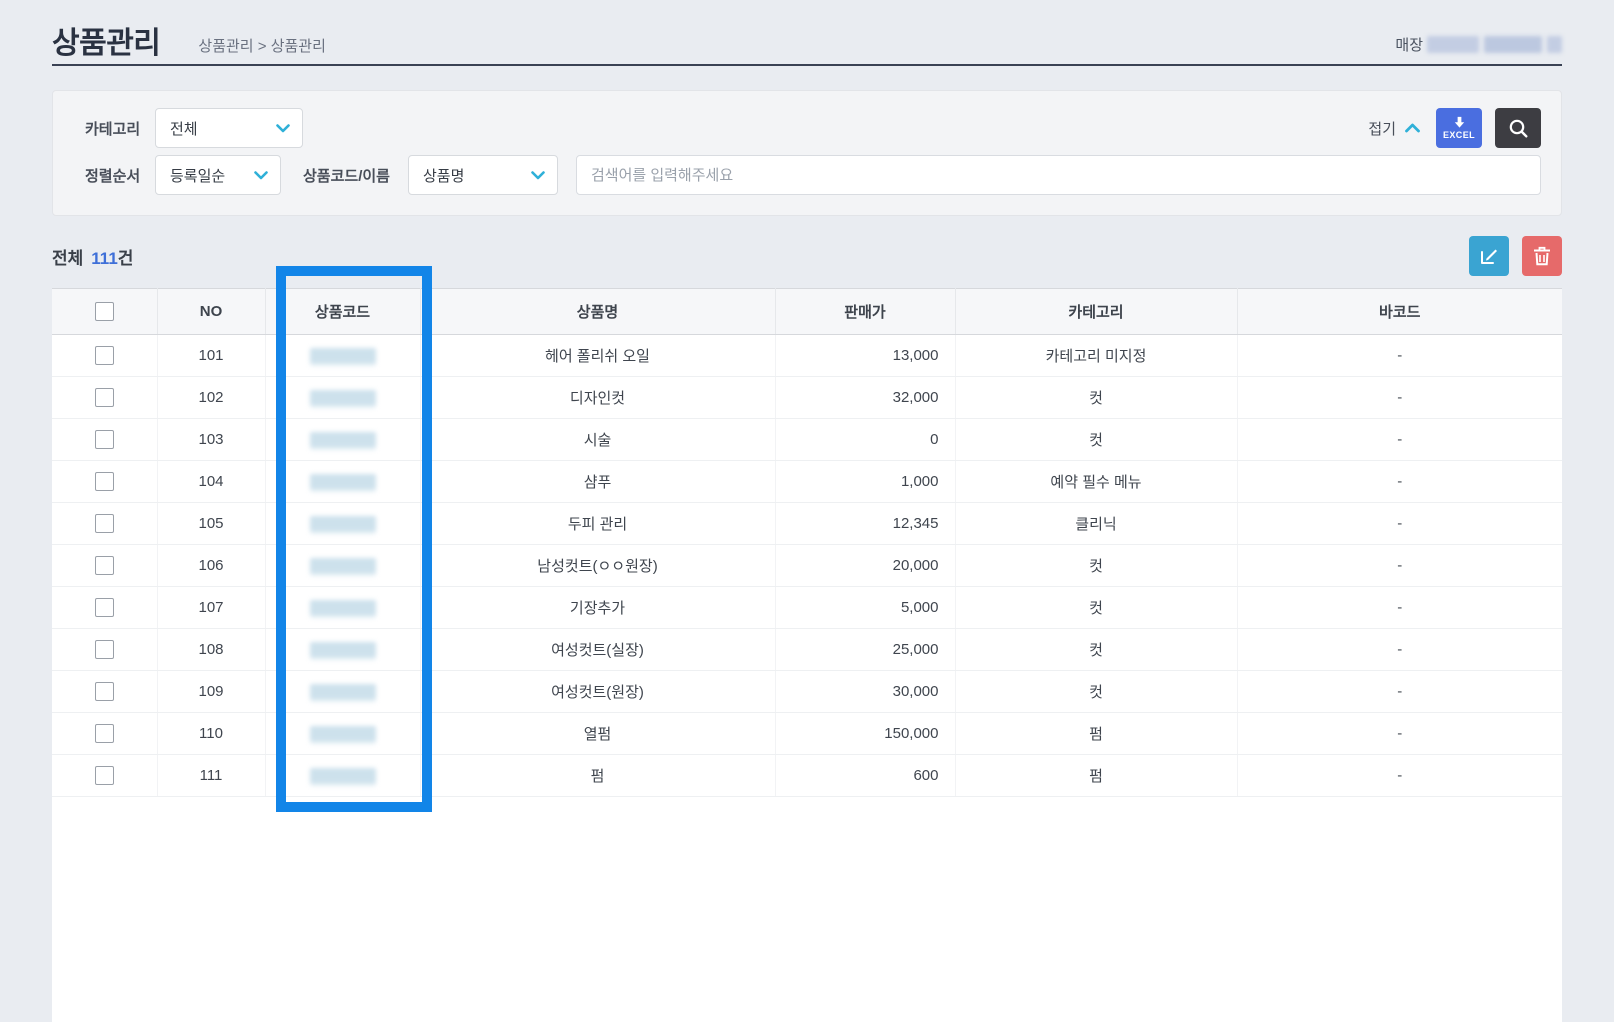 The image size is (1614, 1022). Describe the element at coordinates (807, 607) in the screenshot. I see `table-row: 107 기장추가 5,000 컷 -` at that location.